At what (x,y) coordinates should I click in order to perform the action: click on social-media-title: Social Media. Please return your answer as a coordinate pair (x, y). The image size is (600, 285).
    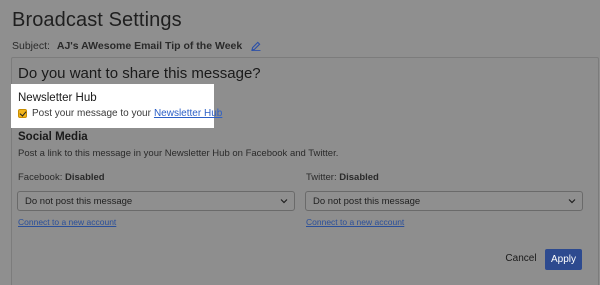
    Looking at the image, I should click on (53, 137).